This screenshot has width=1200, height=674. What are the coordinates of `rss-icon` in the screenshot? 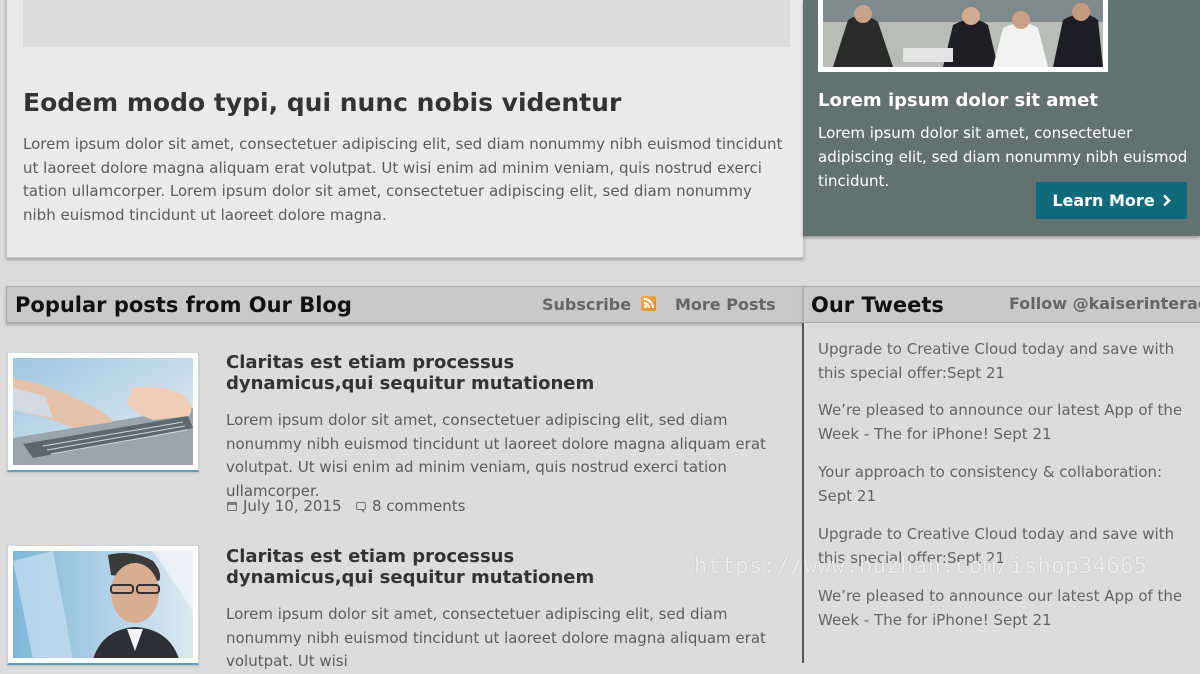 It's located at (648, 303).